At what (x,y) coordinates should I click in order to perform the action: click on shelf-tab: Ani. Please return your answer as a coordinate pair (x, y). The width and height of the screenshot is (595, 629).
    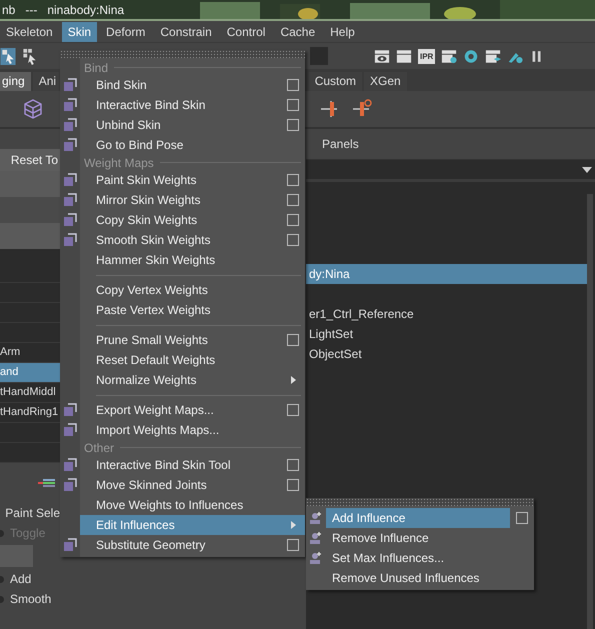
    Looking at the image, I should click on (45, 81).